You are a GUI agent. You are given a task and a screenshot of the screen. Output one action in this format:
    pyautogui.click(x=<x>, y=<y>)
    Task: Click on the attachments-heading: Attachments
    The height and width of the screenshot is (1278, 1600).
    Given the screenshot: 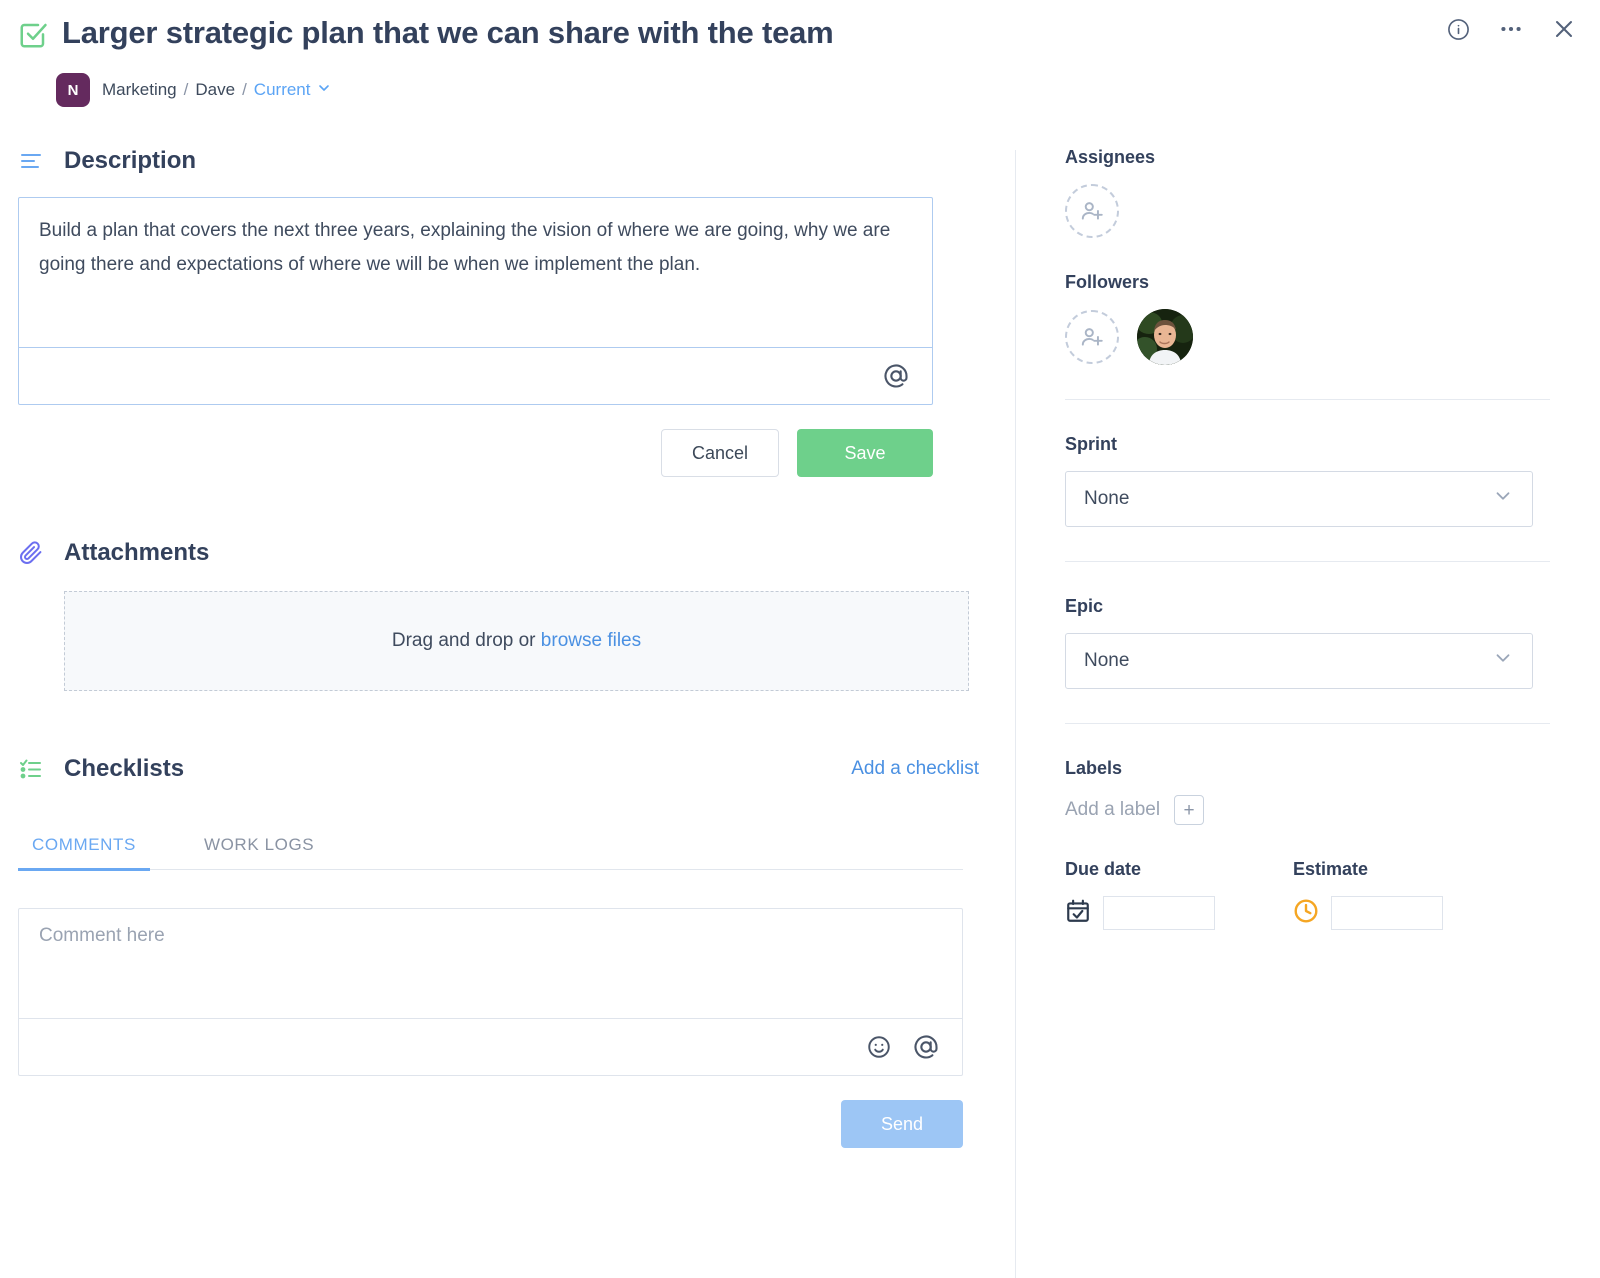 What is the action you would take?
    pyautogui.click(x=137, y=552)
    